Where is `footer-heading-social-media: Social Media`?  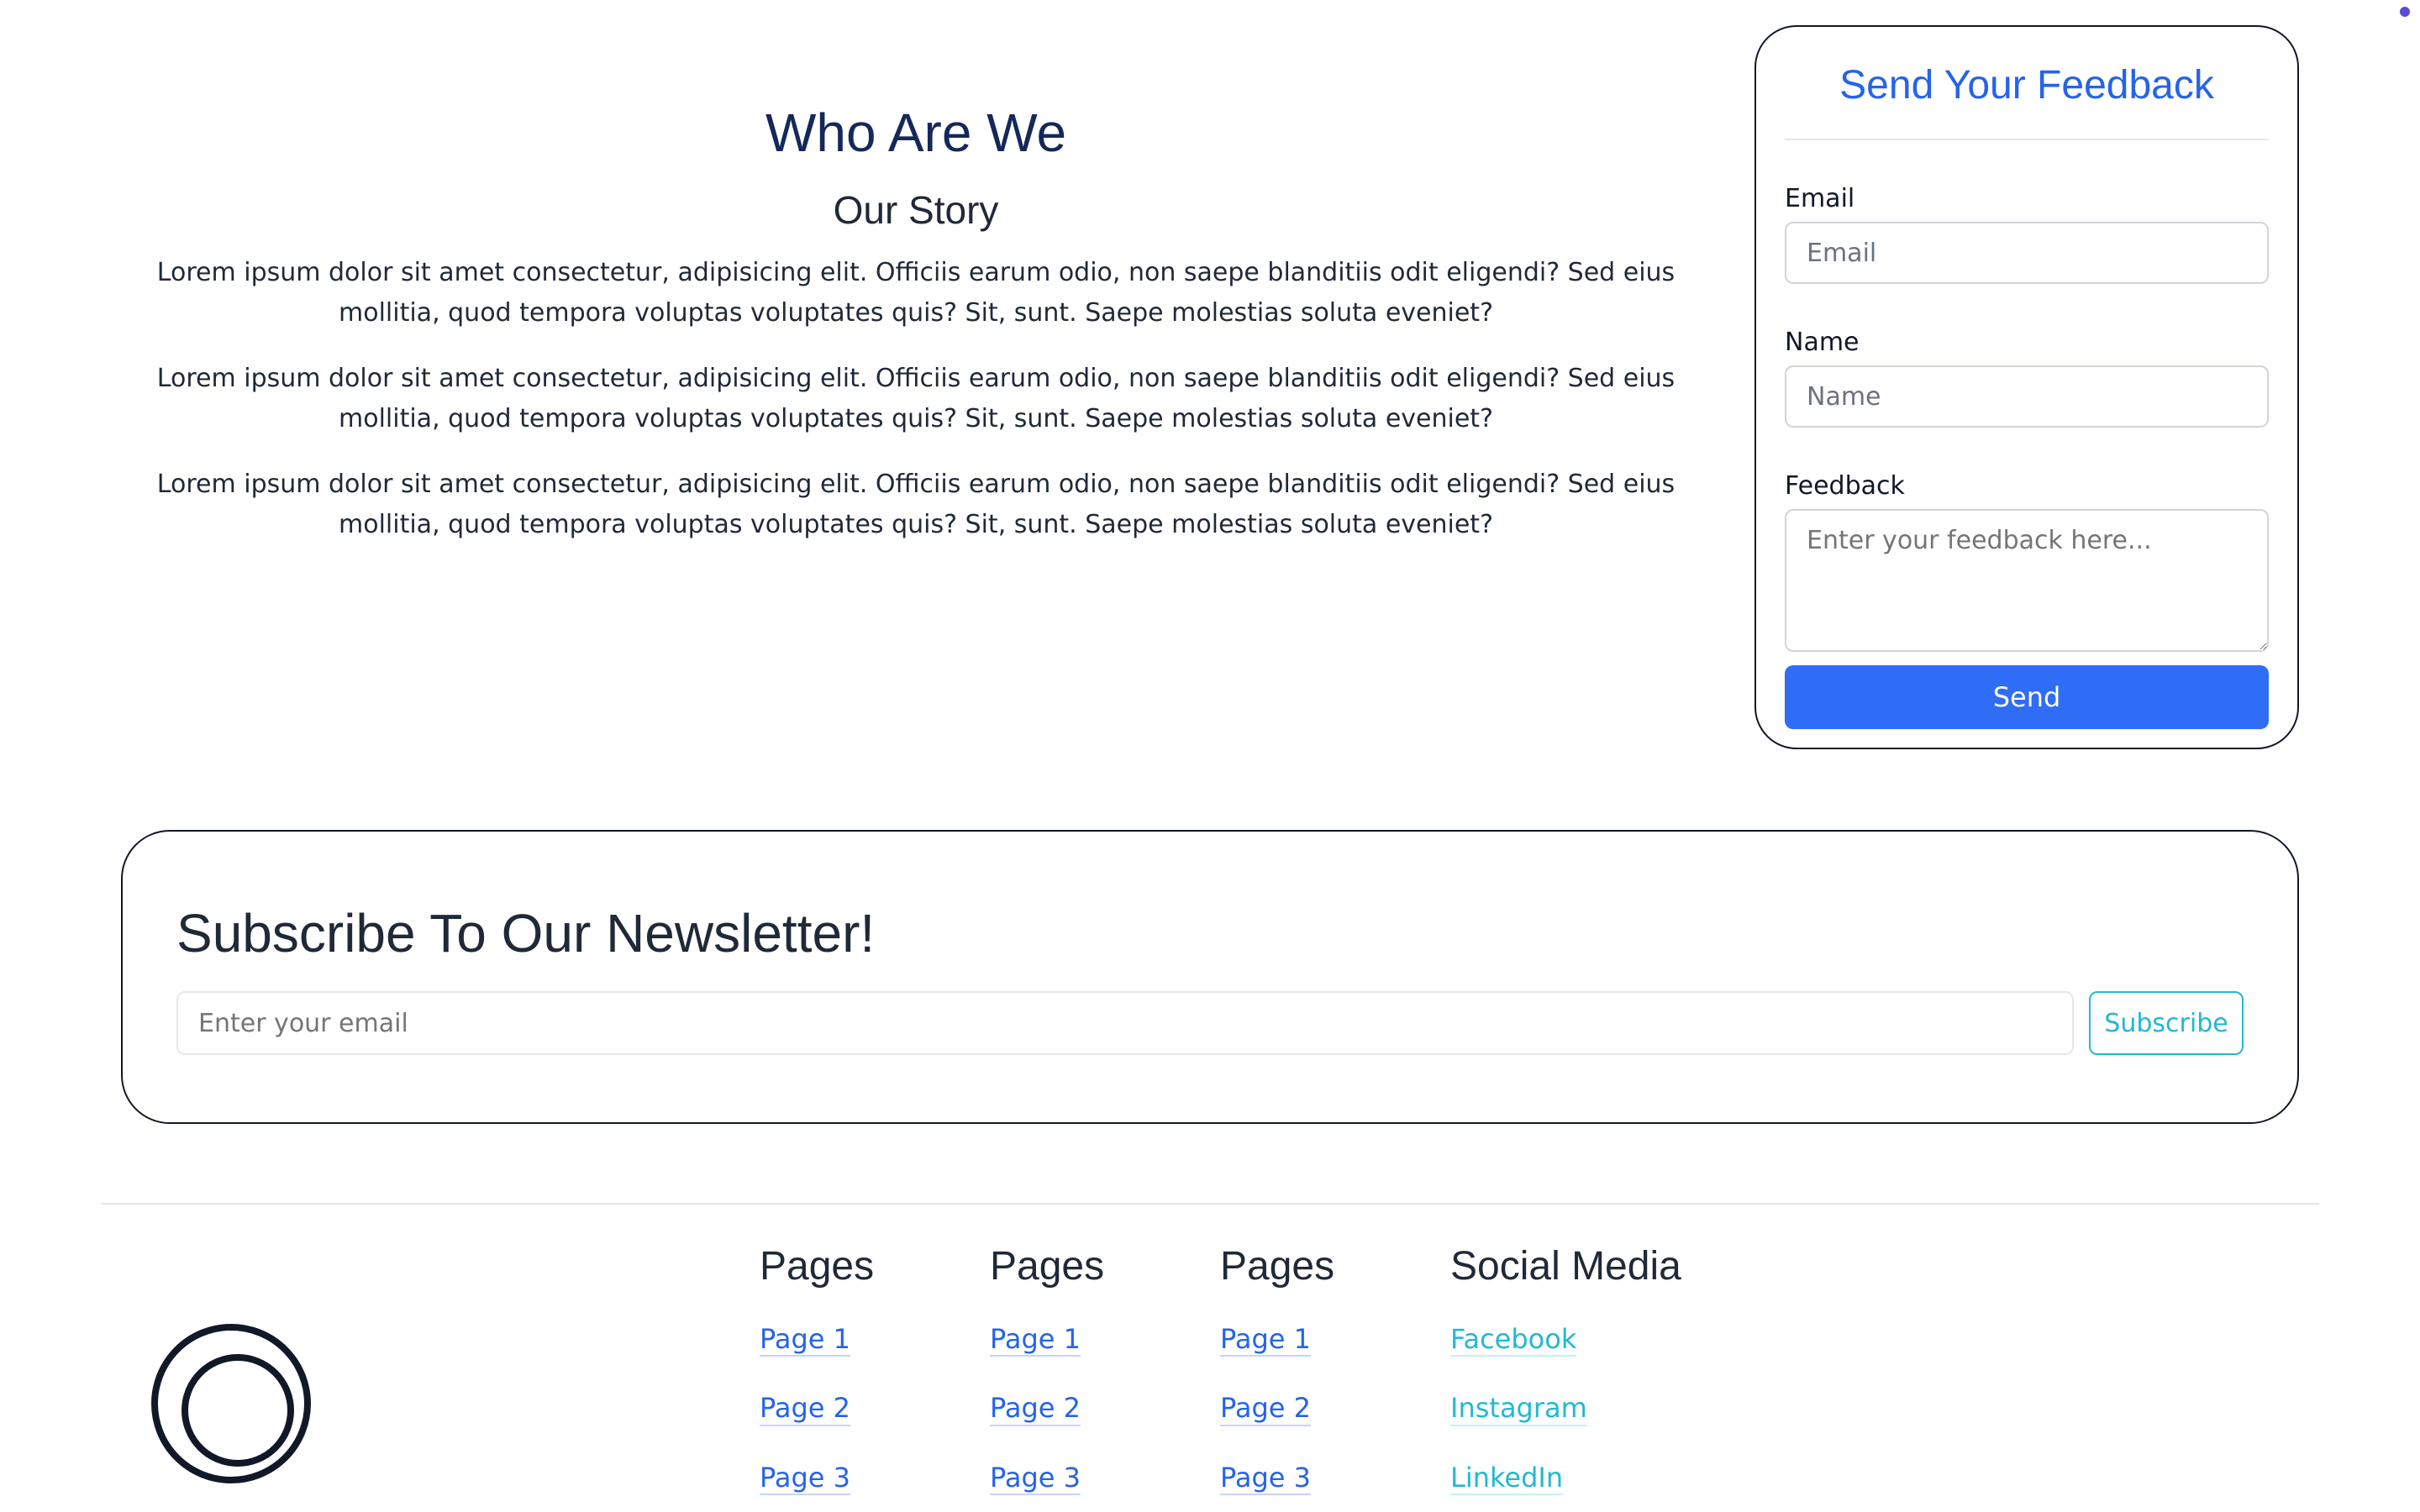 footer-heading-social-media: Social Media is located at coordinates (1565, 1266).